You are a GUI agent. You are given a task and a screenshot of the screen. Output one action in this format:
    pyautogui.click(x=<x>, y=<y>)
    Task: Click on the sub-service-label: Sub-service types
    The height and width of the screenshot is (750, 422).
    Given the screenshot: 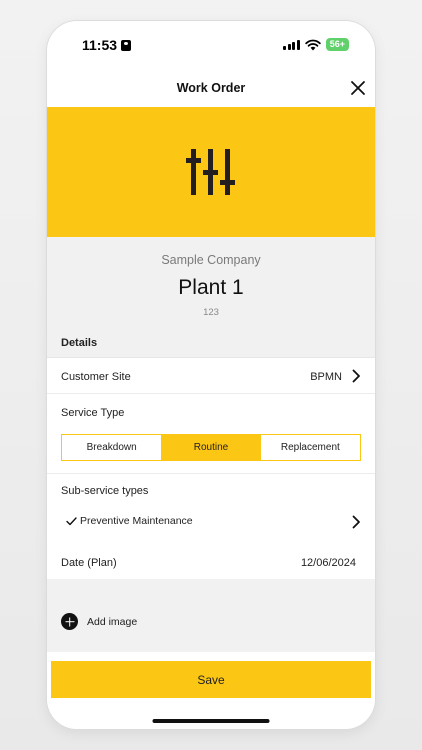 What is the action you would take?
    pyautogui.click(x=105, y=491)
    